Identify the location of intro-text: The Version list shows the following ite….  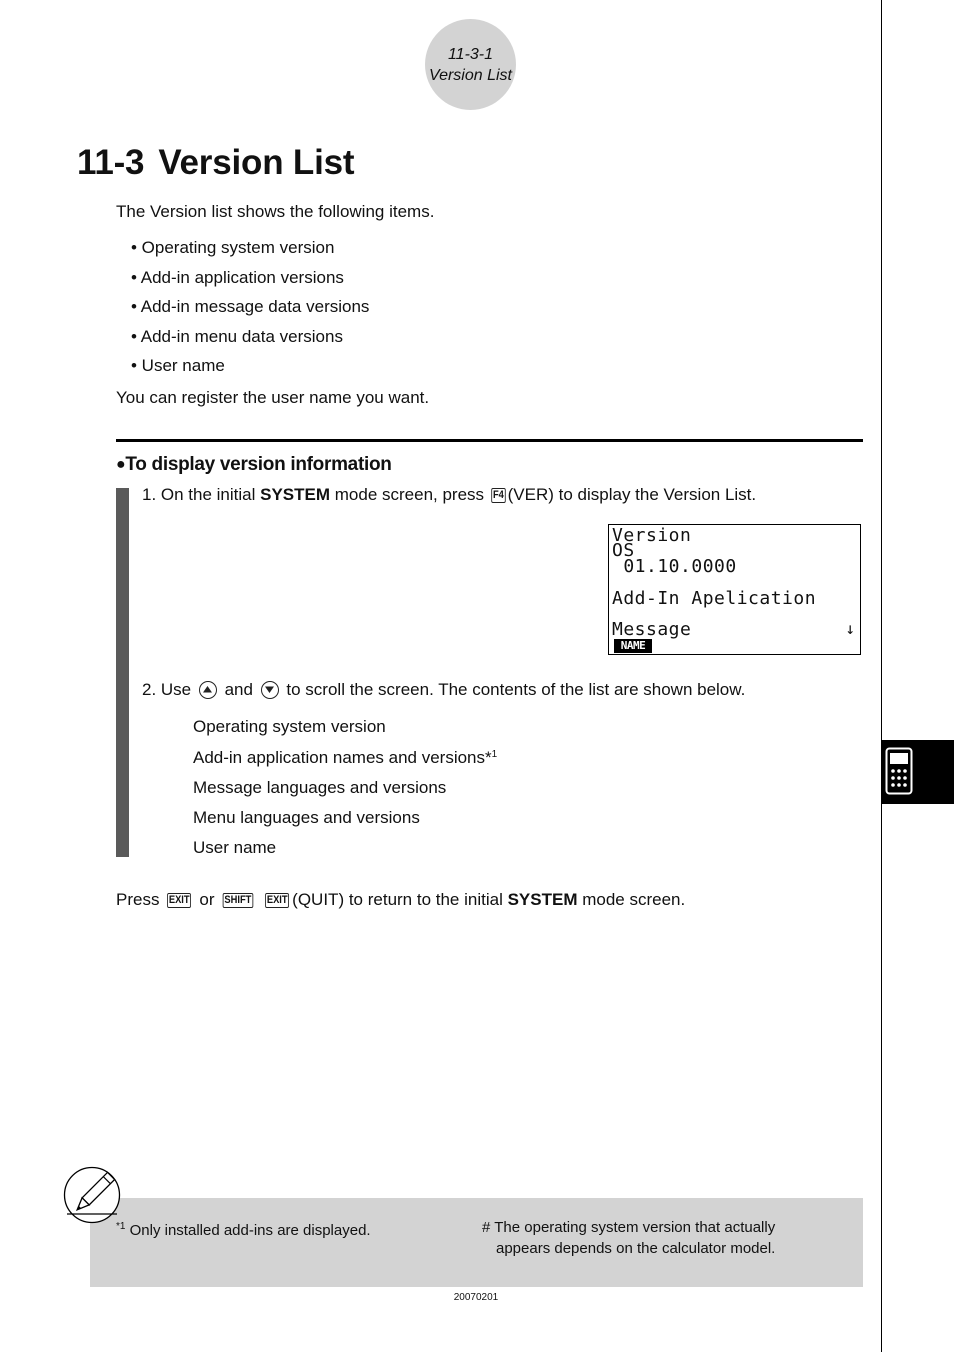
(275, 211).